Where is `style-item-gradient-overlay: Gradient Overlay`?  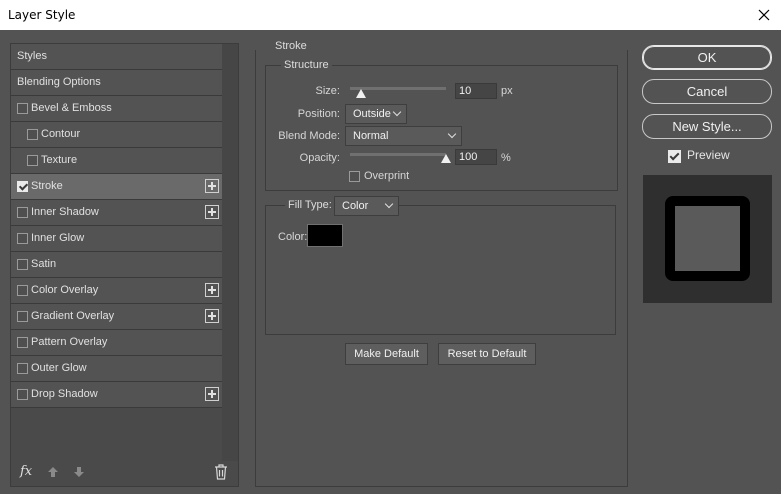 style-item-gradient-overlay: Gradient Overlay is located at coordinates (117, 317).